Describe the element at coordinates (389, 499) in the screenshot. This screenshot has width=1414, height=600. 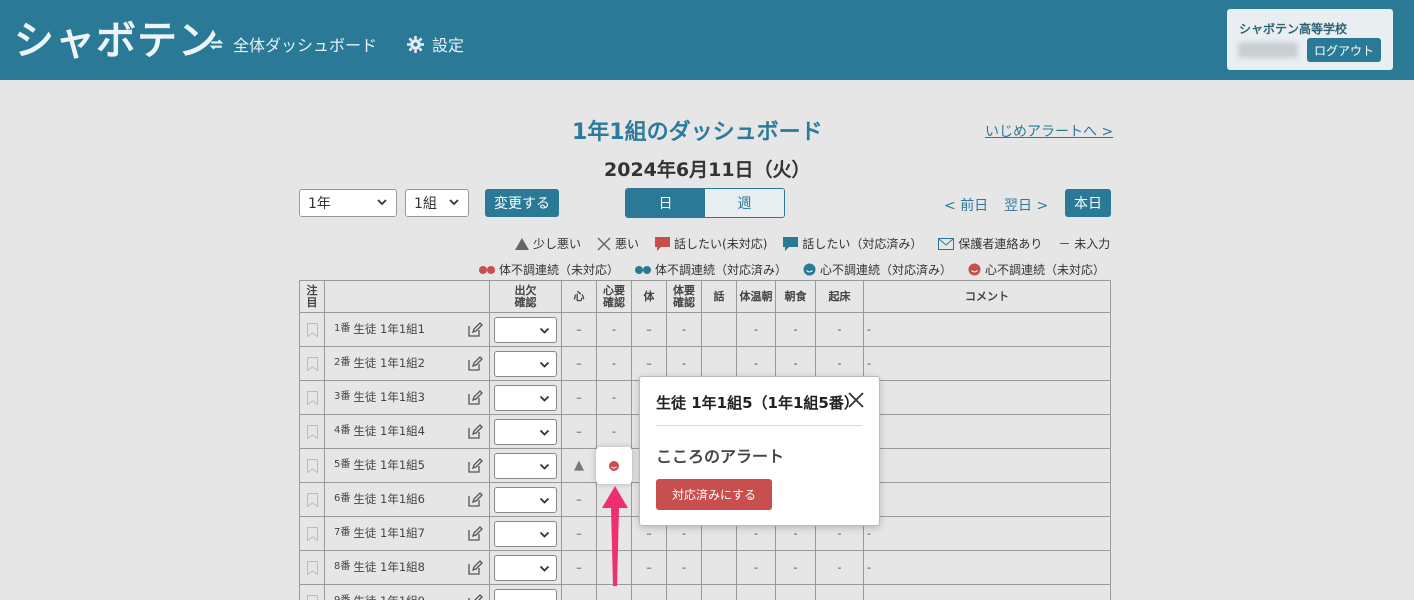
I see `student-name: 生徒 1年1組6` at that location.